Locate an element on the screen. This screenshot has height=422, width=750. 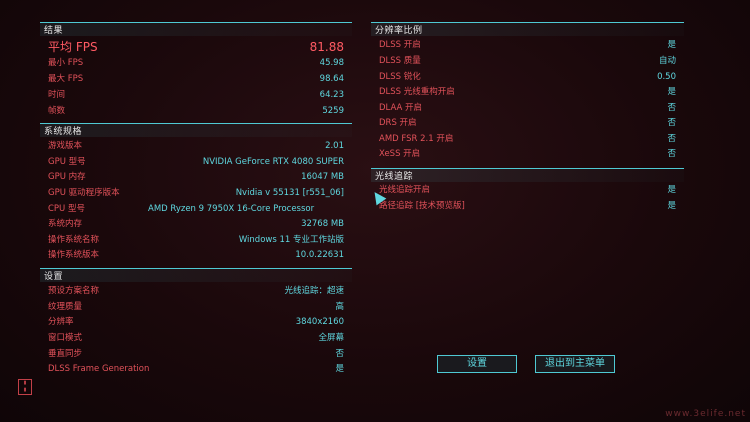
result-row-max-fps: 最大 FPS 98.64 is located at coordinates (196, 79).